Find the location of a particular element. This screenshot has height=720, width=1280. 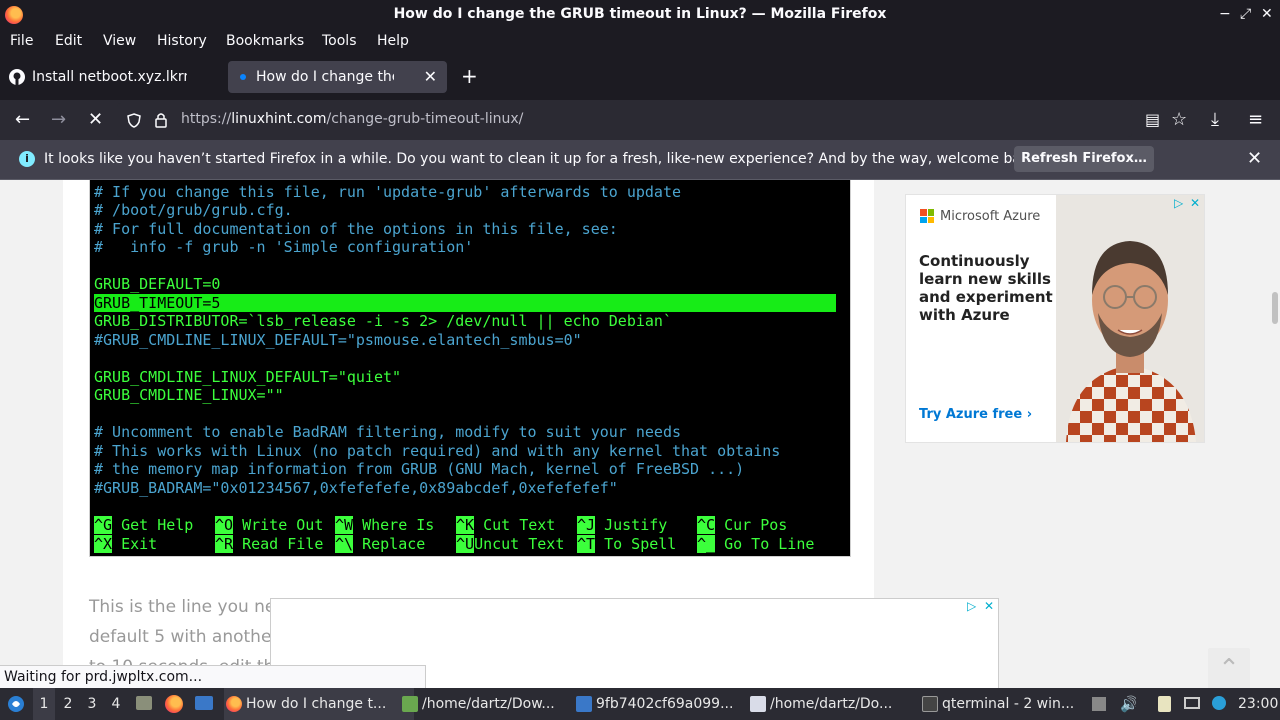

maximize-button: ⤢ is located at coordinates (1245, 14).